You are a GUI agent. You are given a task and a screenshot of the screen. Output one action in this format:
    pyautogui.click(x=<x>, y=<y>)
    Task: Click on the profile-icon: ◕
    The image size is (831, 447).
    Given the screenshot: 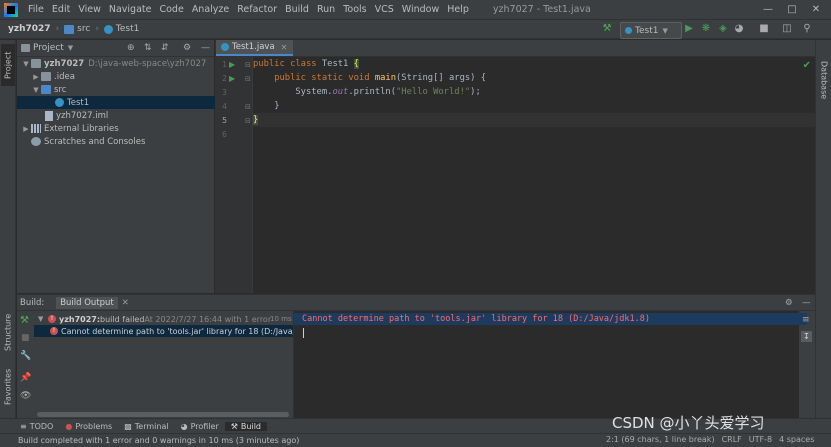 What is the action you would take?
    pyautogui.click(x=739, y=29)
    